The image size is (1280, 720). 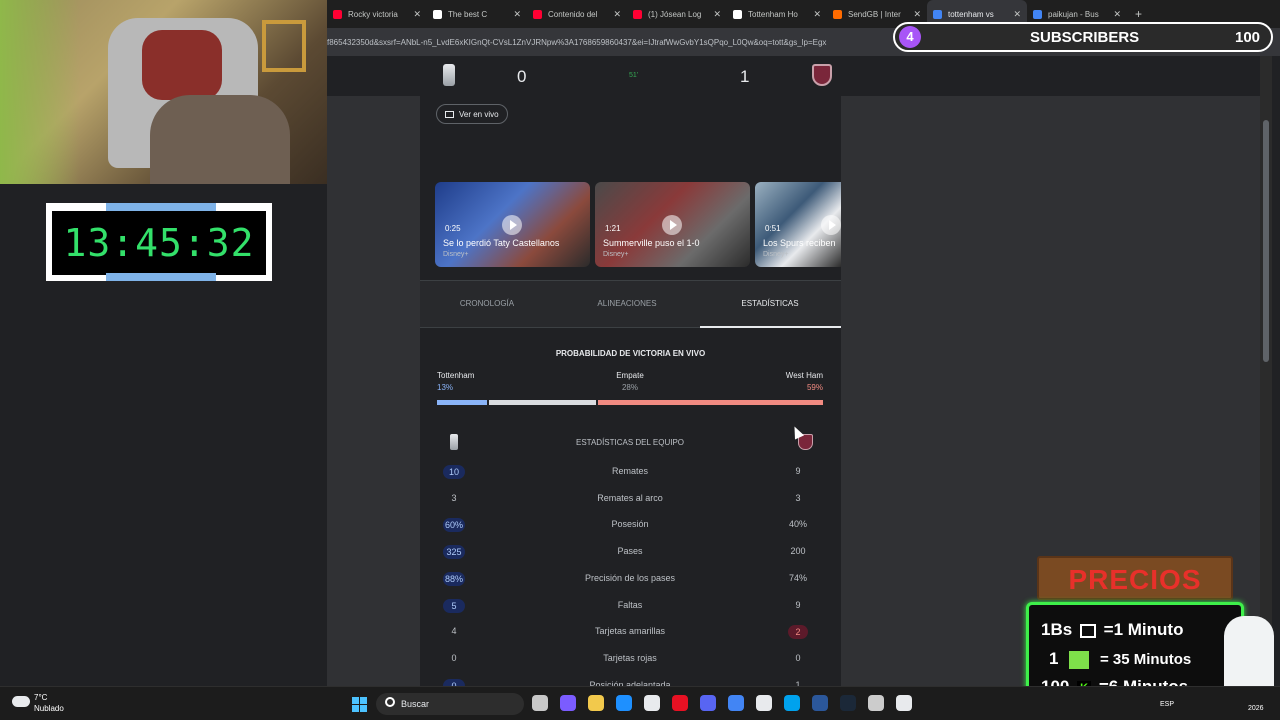 I want to click on home-score: 0, so click(x=522, y=76).